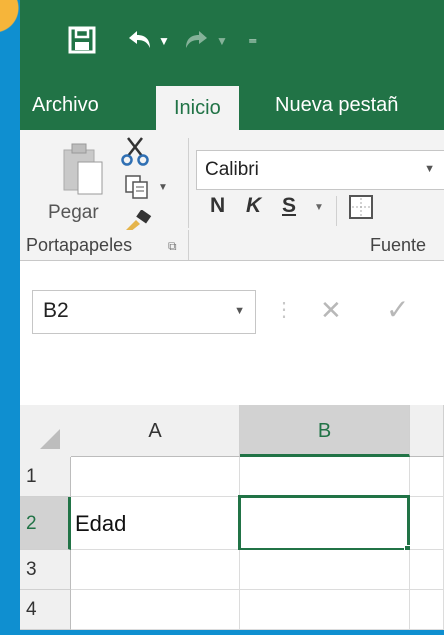 This screenshot has height=635, width=444. Describe the element at coordinates (155, 570) in the screenshot. I see `cell-a3` at that location.